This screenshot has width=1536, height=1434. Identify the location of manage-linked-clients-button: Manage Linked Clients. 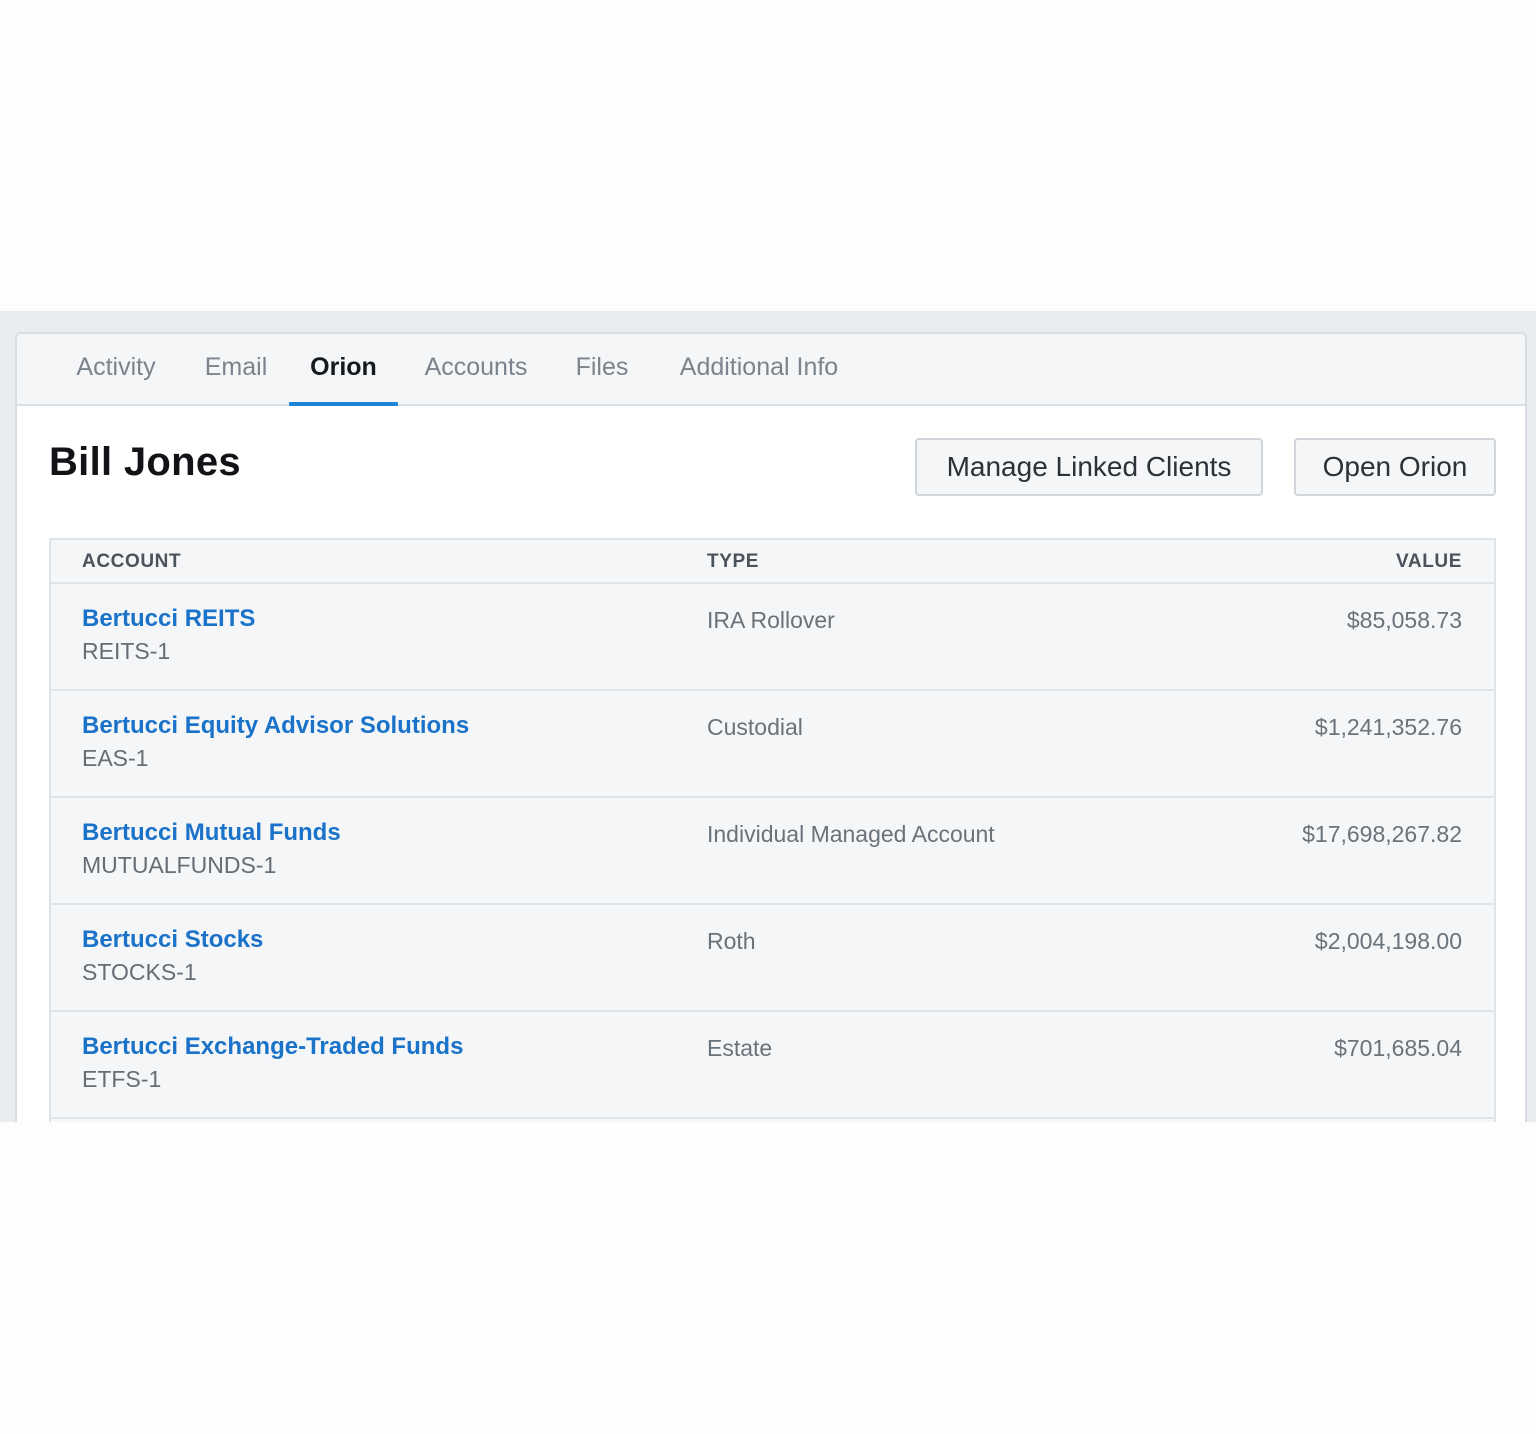
(1089, 467).